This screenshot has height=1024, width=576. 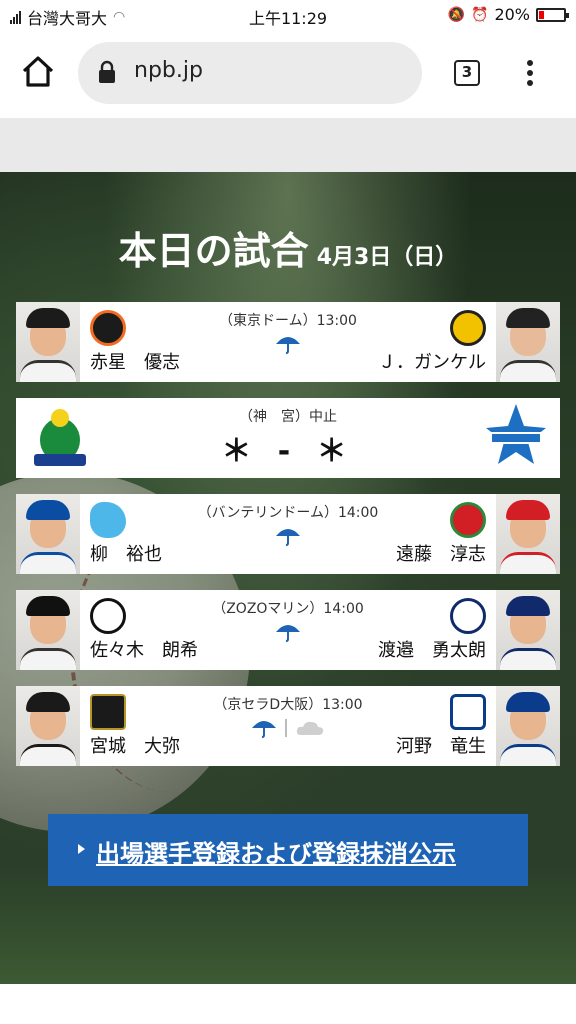 I want to click on carp-logo-icon, so click(x=468, y=520).